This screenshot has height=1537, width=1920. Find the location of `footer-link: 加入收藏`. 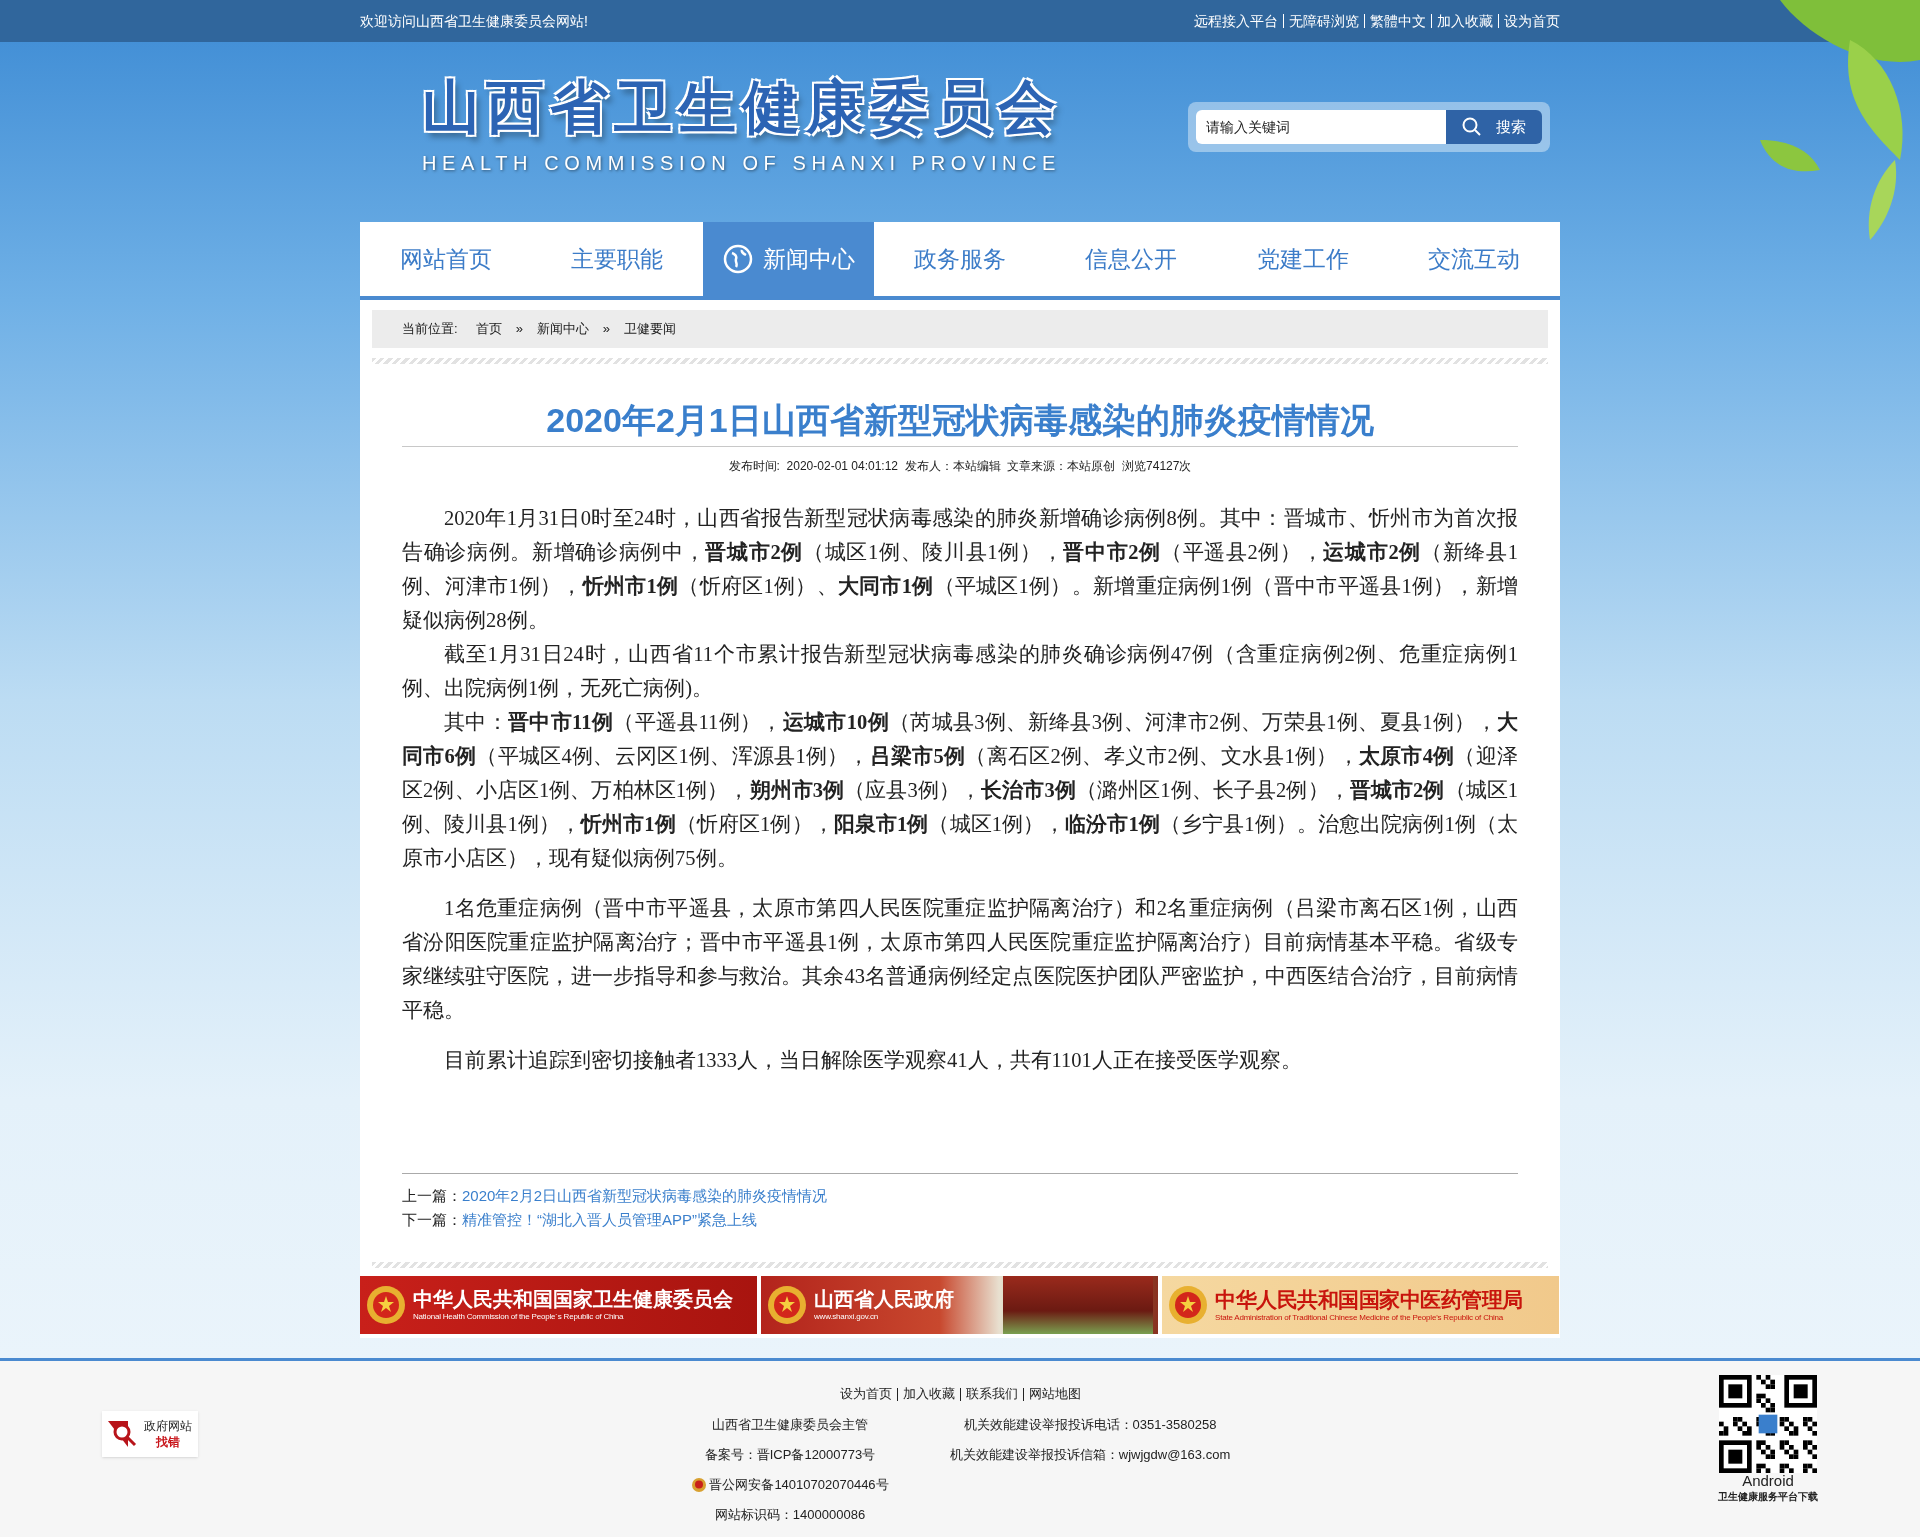

footer-link: 加入收藏 is located at coordinates (928, 1394).